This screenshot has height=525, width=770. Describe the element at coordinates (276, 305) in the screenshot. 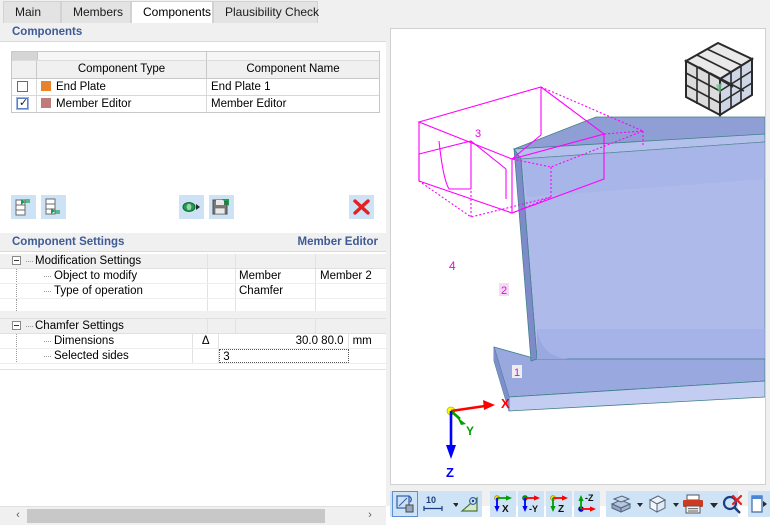

I see `blank-value-cell` at that location.